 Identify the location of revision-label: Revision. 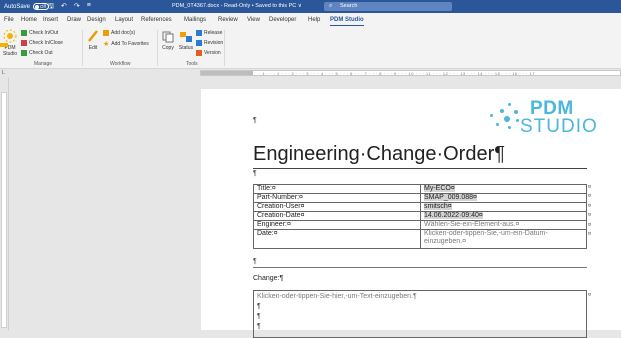
(214, 43).